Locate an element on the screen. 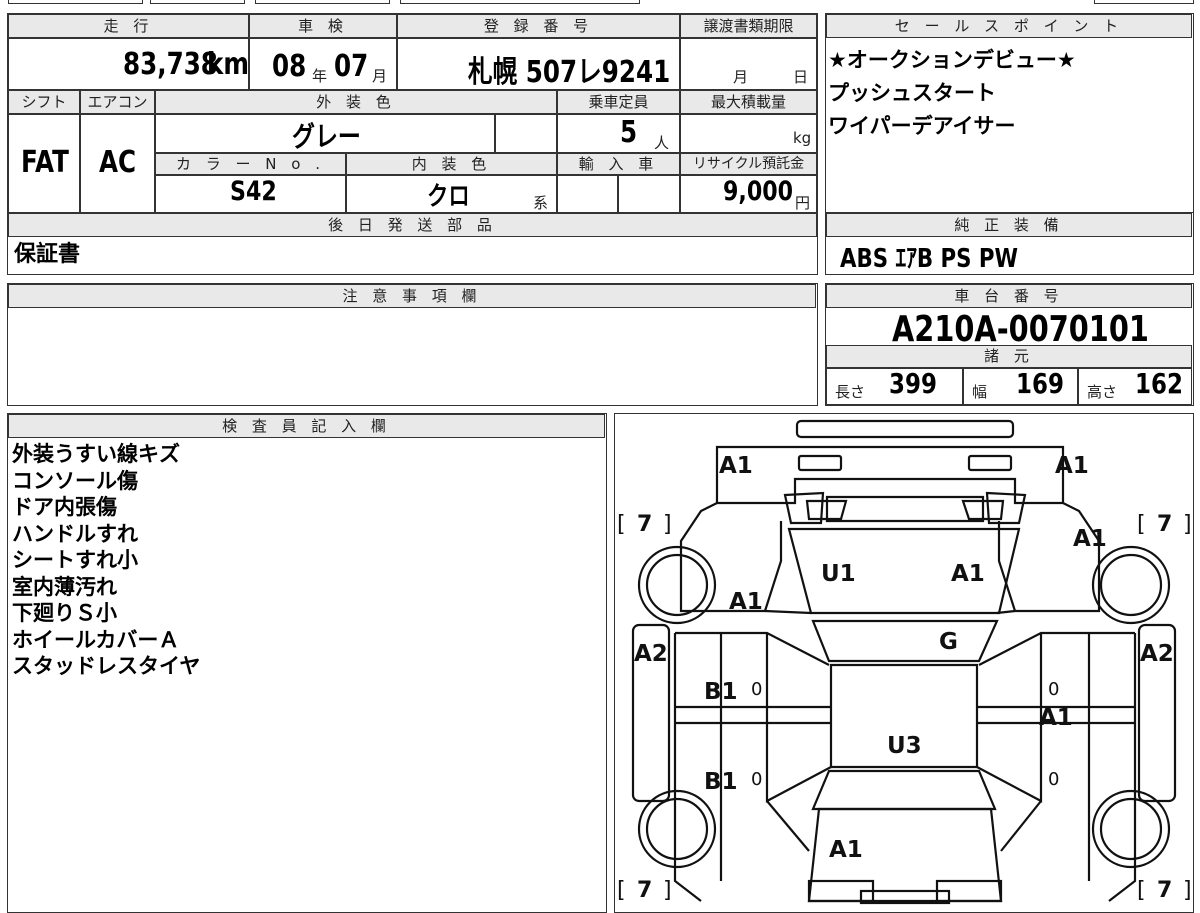 The width and height of the screenshot is (1200, 913). recycle-fee-cell: 9,000 円 is located at coordinates (748, 194).